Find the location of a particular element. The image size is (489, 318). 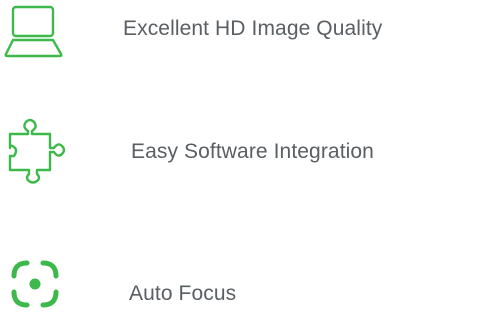

feature-label: Excellent HD Image Quality is located at coordinates (253, 28).